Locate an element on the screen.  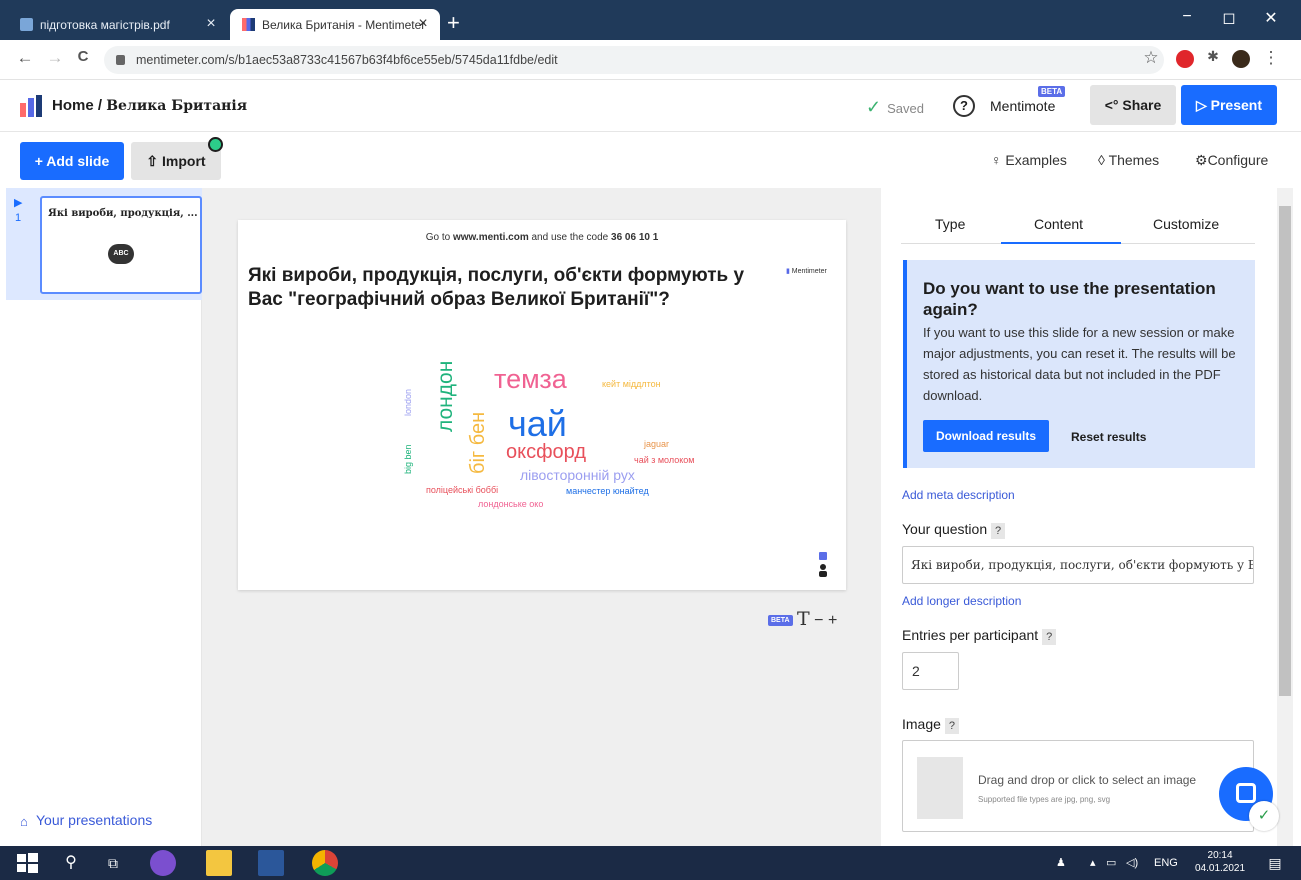
label-text: Entries per participant is located at coordinates (970, 635).